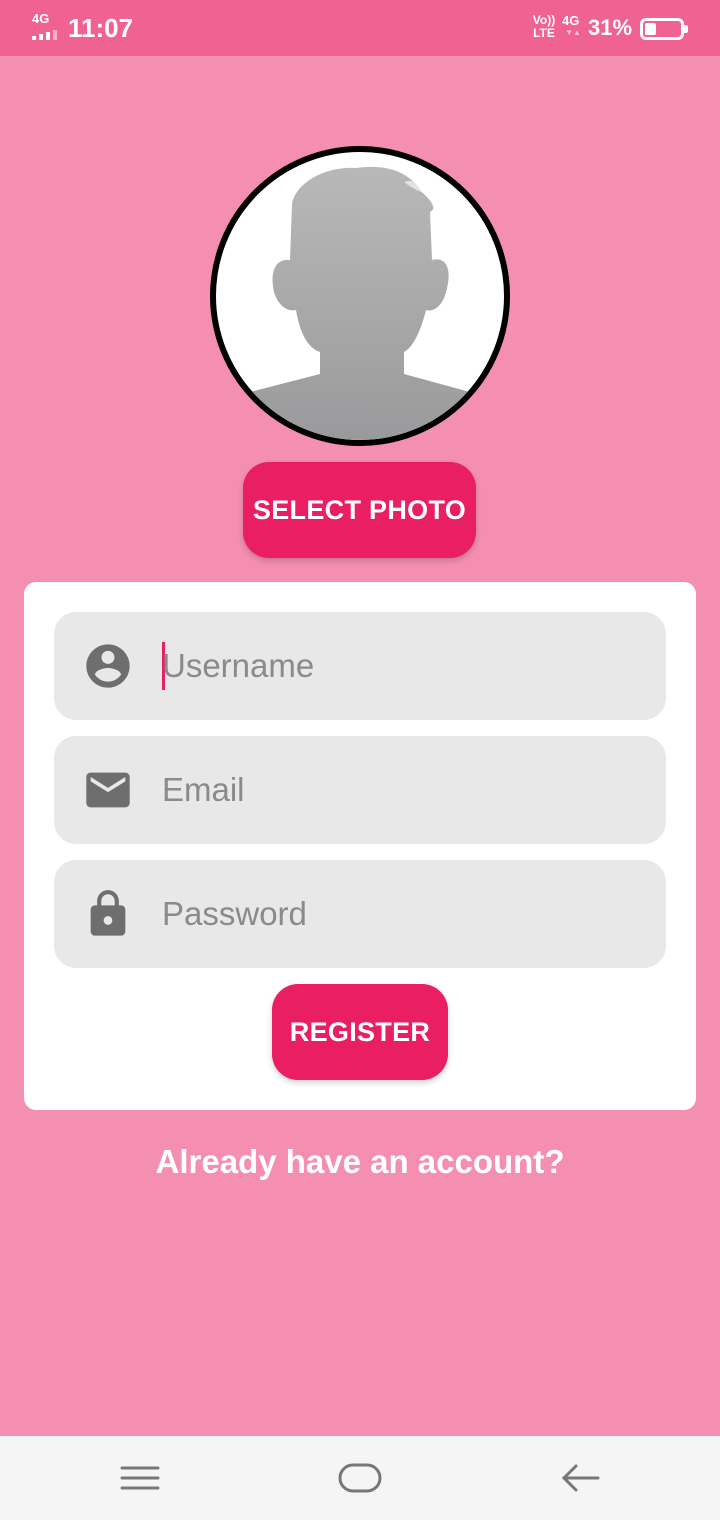 This screenshot has width=720, height=1520. Describe the element at coordinates (402, 666) in the screenshot. I see `username-input` at that location.